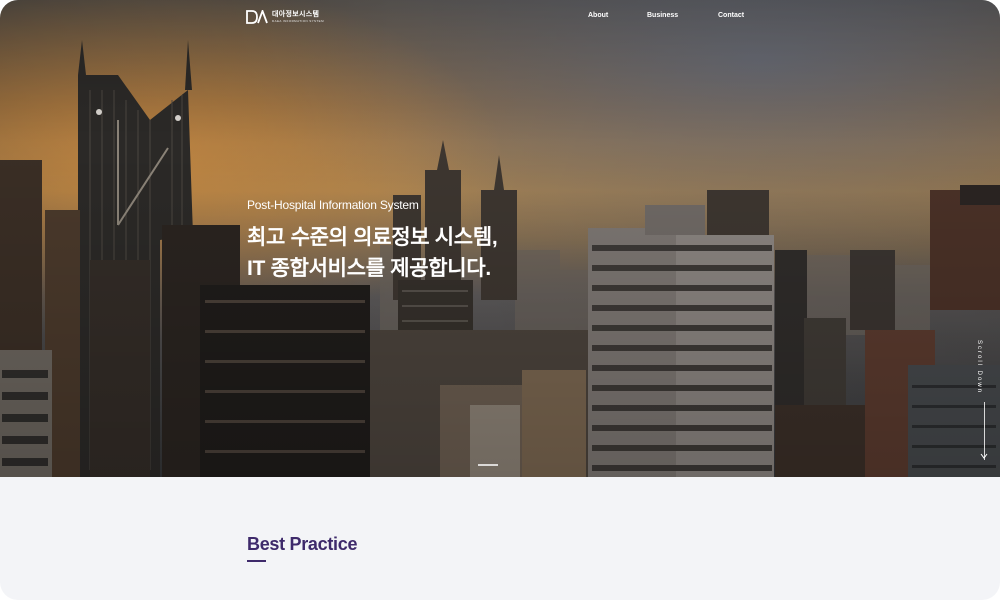 The image size is (1000, 600). What do you see at coordinates (372, 237) in the screenshot?
I see `hero-headline-line-1: 최고 수준의 의료정보 시스템,` at bounding box center [372, 237].